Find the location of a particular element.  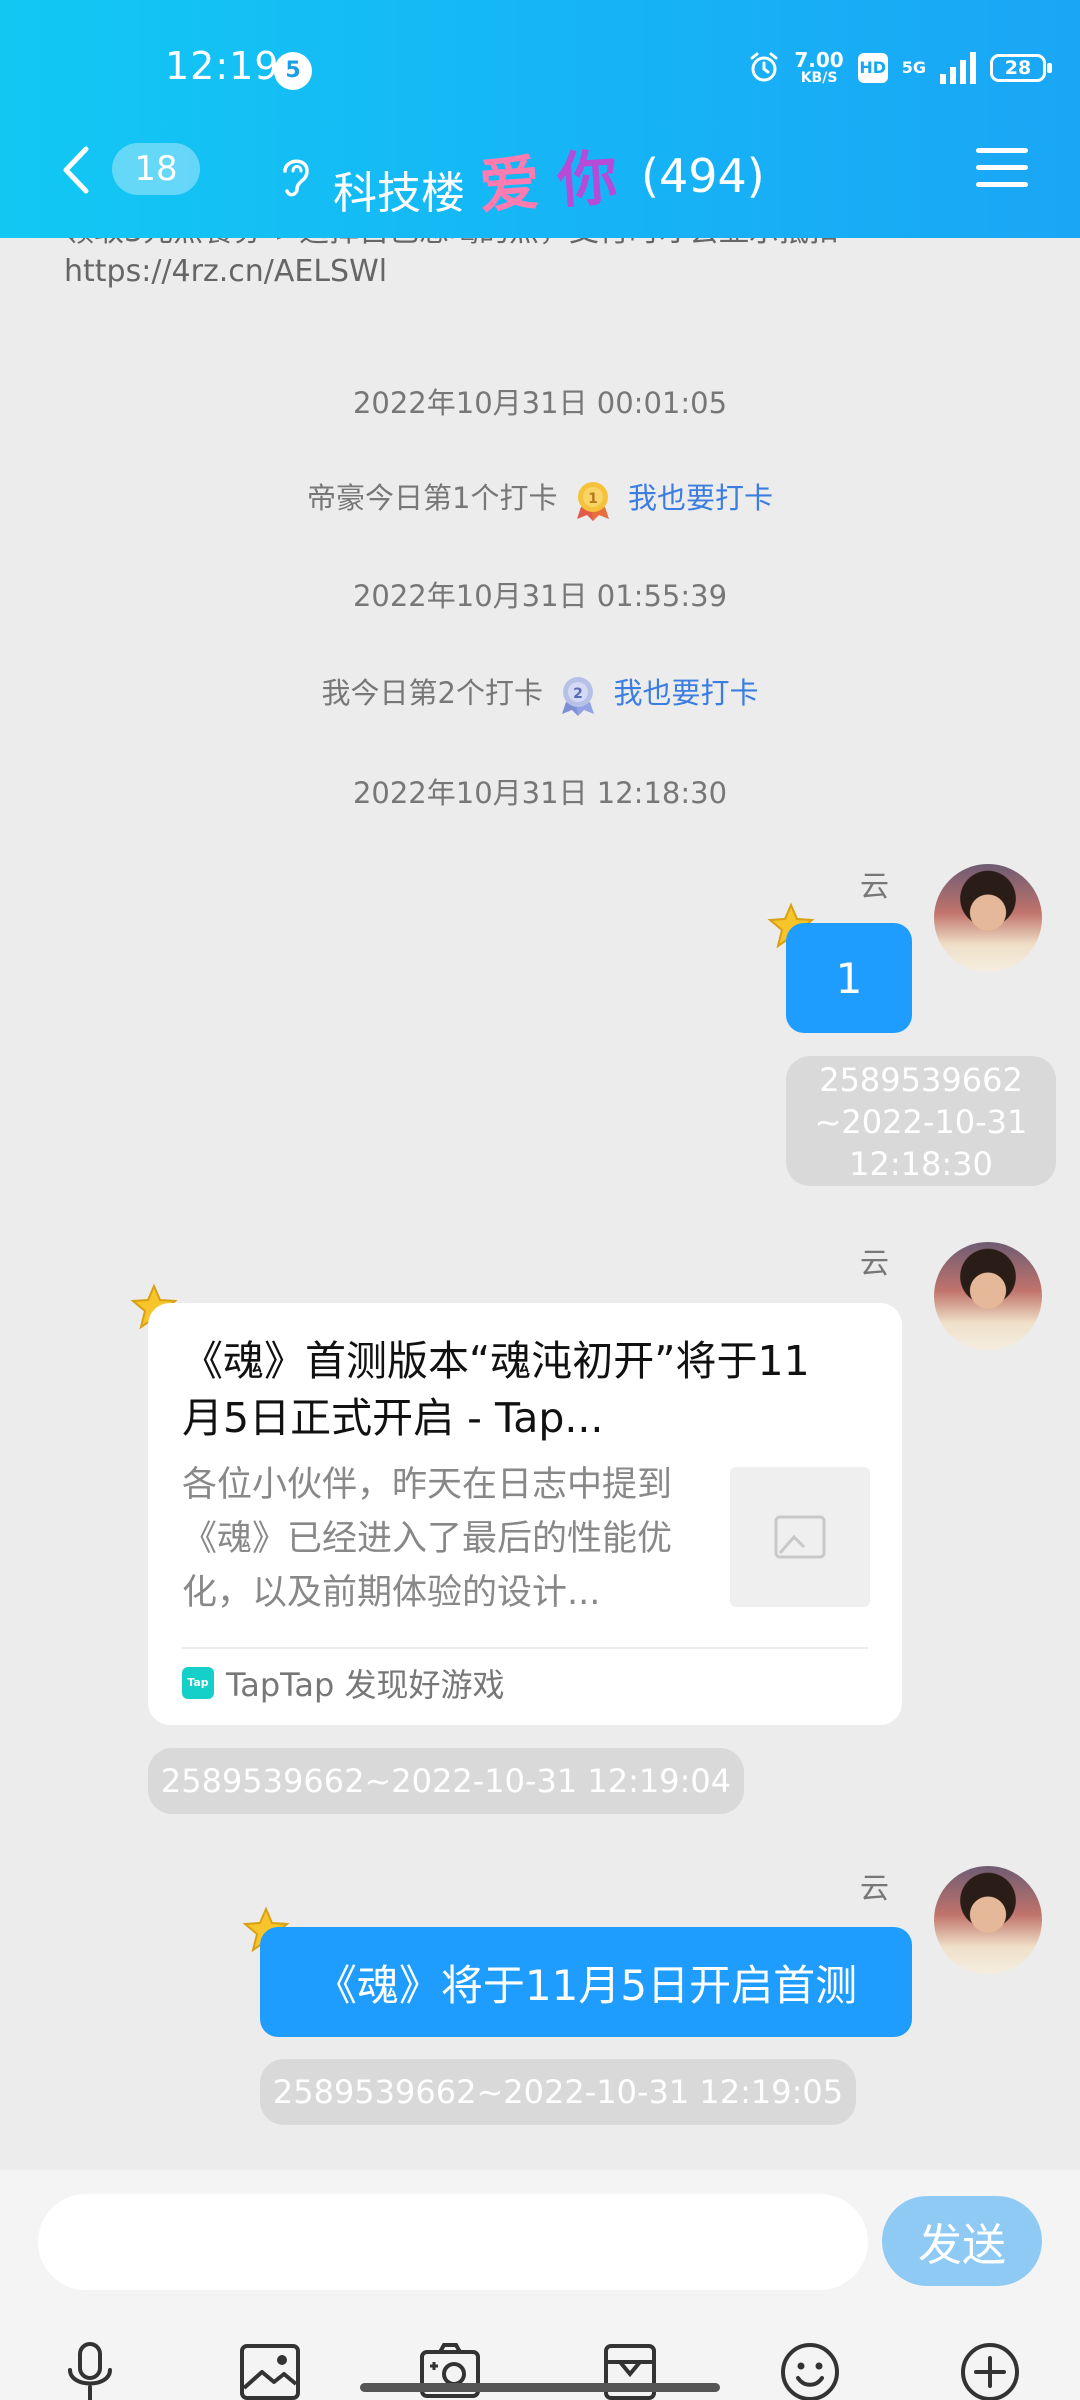

hd-badge: HD is located at coordinates (872, 68).